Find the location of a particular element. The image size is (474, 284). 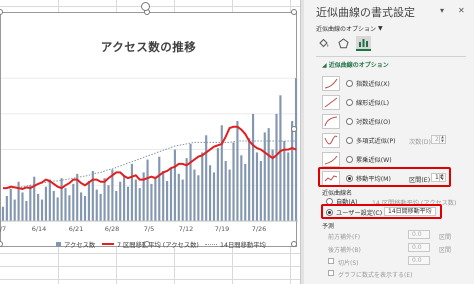

trendline-option-exponential: 指数近似(X) is located at coordinates (356, 83).